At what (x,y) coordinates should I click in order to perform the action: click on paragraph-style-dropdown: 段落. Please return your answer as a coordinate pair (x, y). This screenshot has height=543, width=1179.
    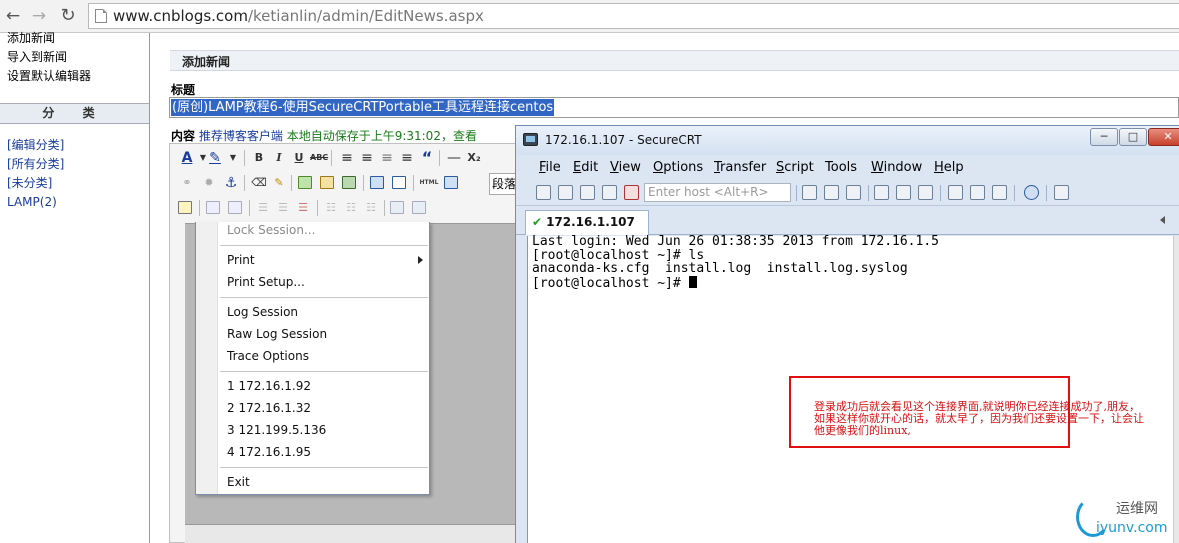
    Looking at the image, I should click on (503, 184).